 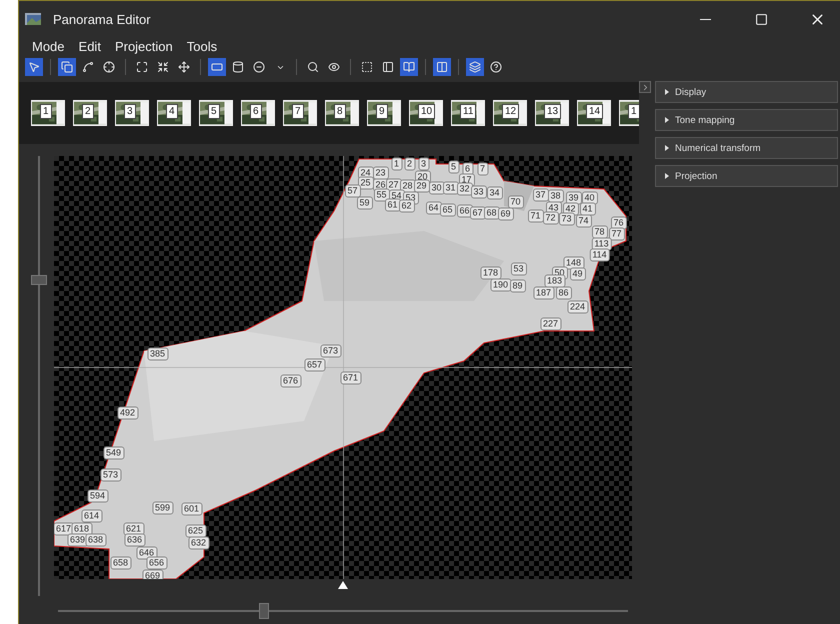 What do you see at coordinates (566, 219) in the screenshot?
I see `image-number: 73` at bounding box center [566, 219].